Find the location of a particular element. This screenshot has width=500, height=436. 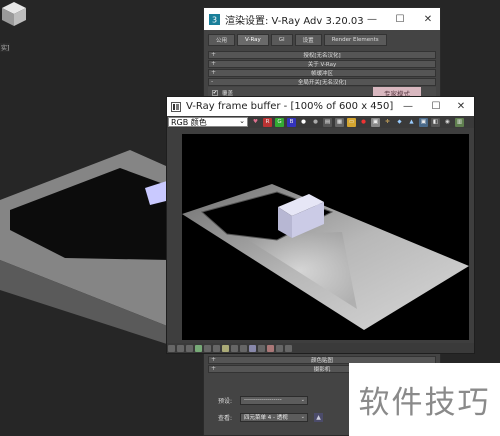

tab-render-elements: Render Elements is located at coordinates (355, 40).